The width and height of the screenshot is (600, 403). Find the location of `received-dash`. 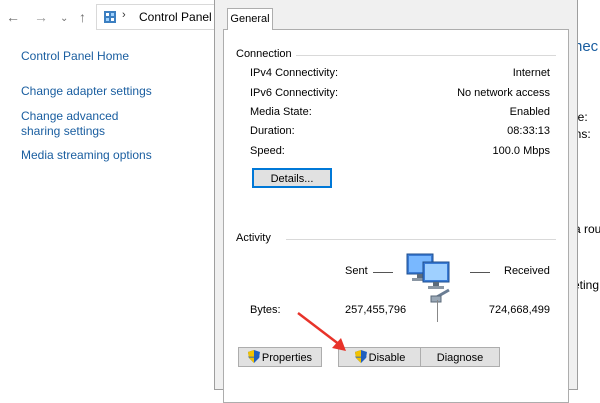

received-dash is located at coordinates (480, 272).